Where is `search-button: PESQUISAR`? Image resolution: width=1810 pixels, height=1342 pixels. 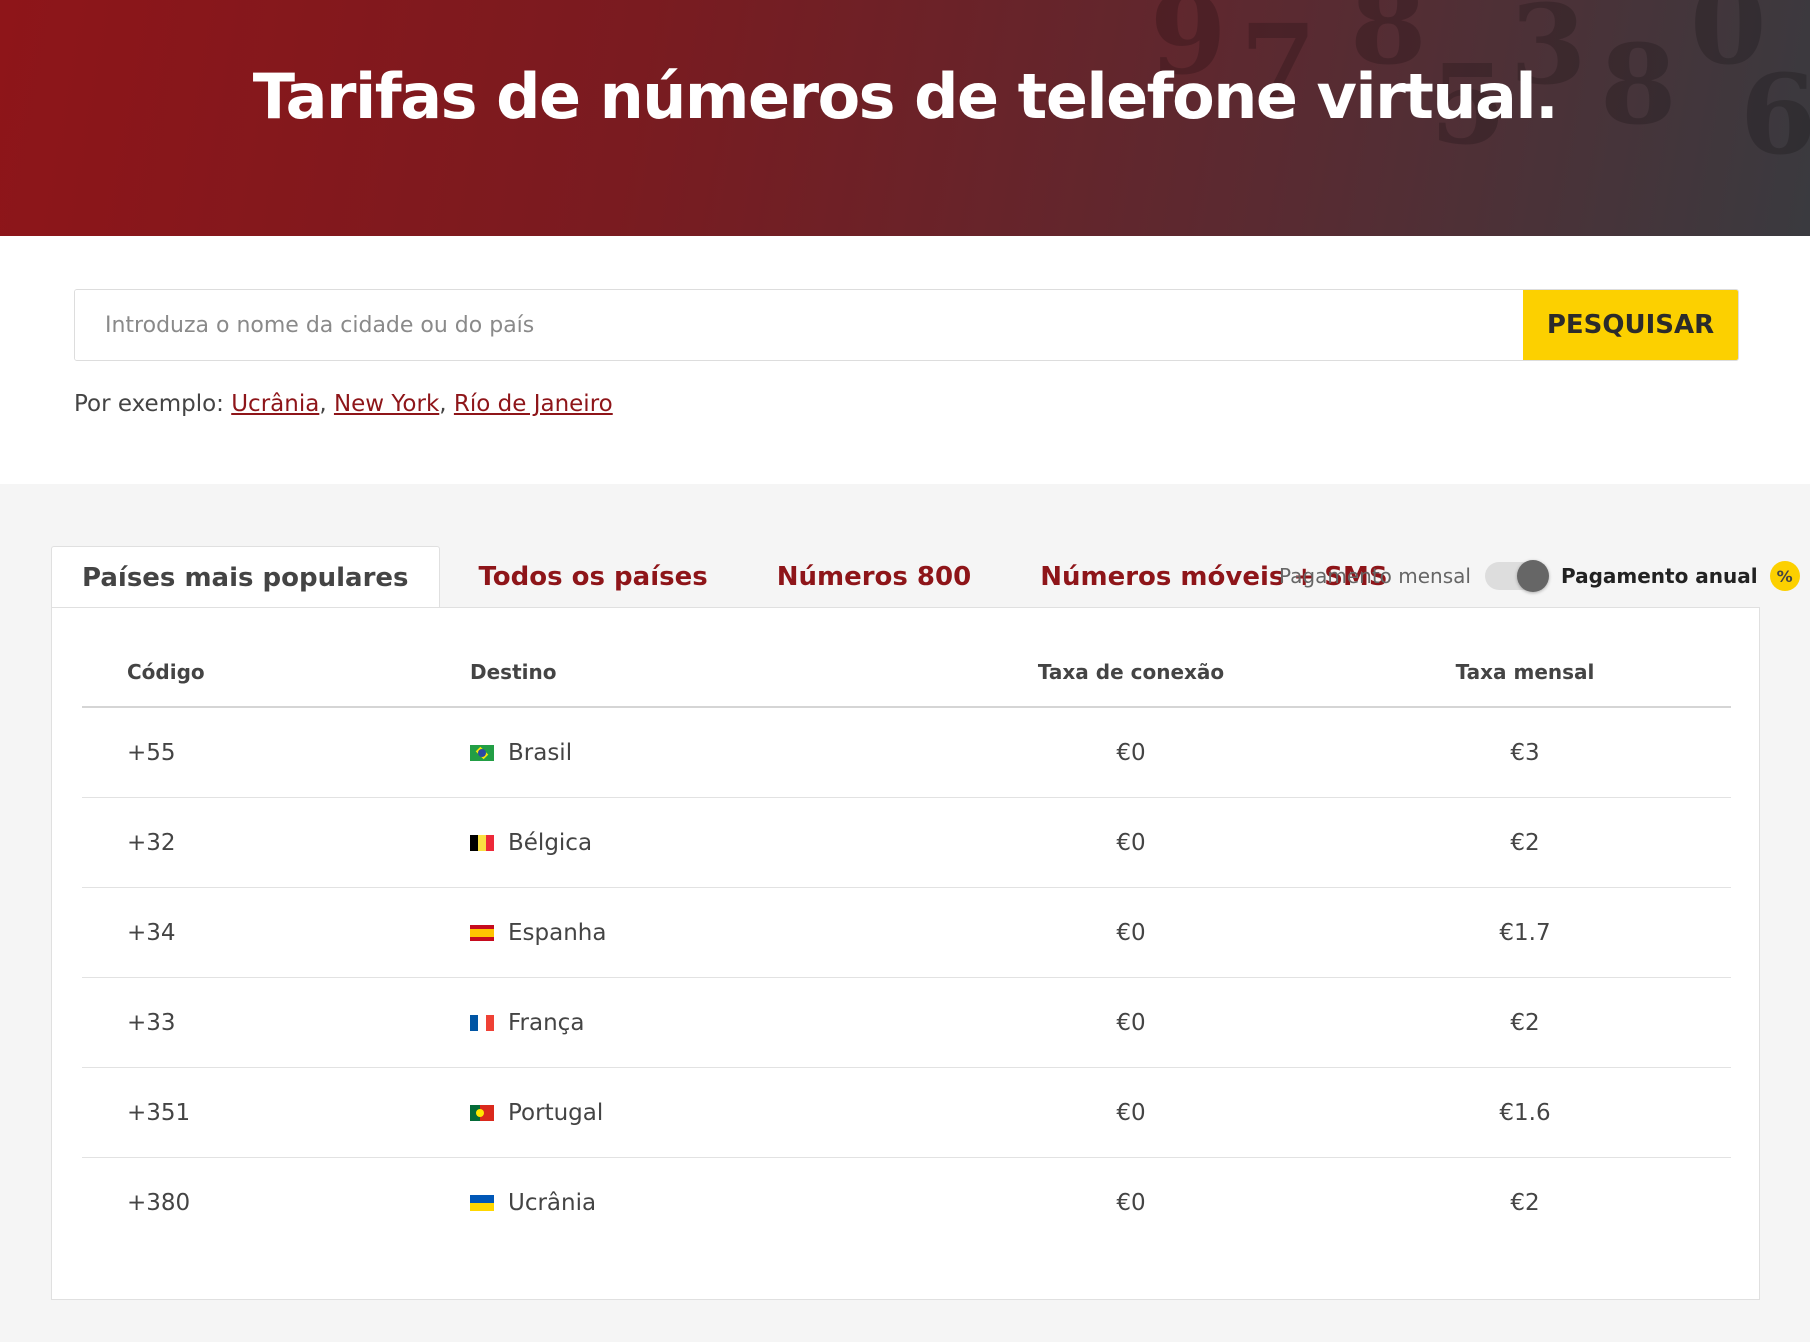
search-button: PESQUISAR is located at coordinates (1630, 325).